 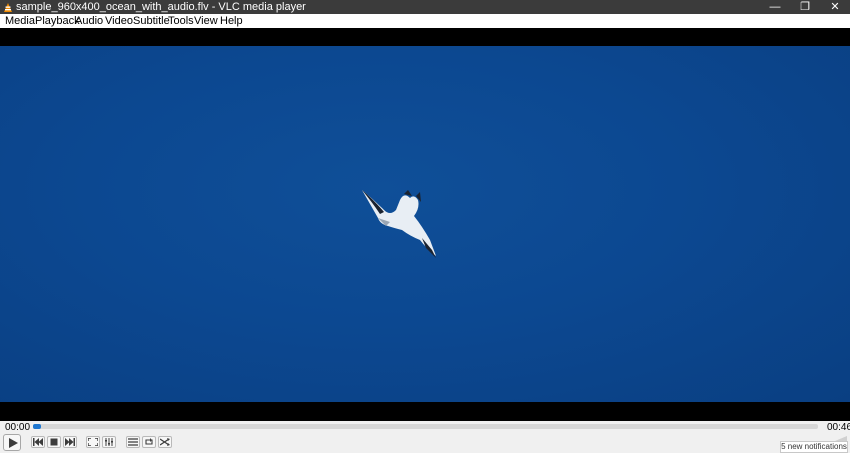 I want to click on seek-bar, so click(x=425, y=426).